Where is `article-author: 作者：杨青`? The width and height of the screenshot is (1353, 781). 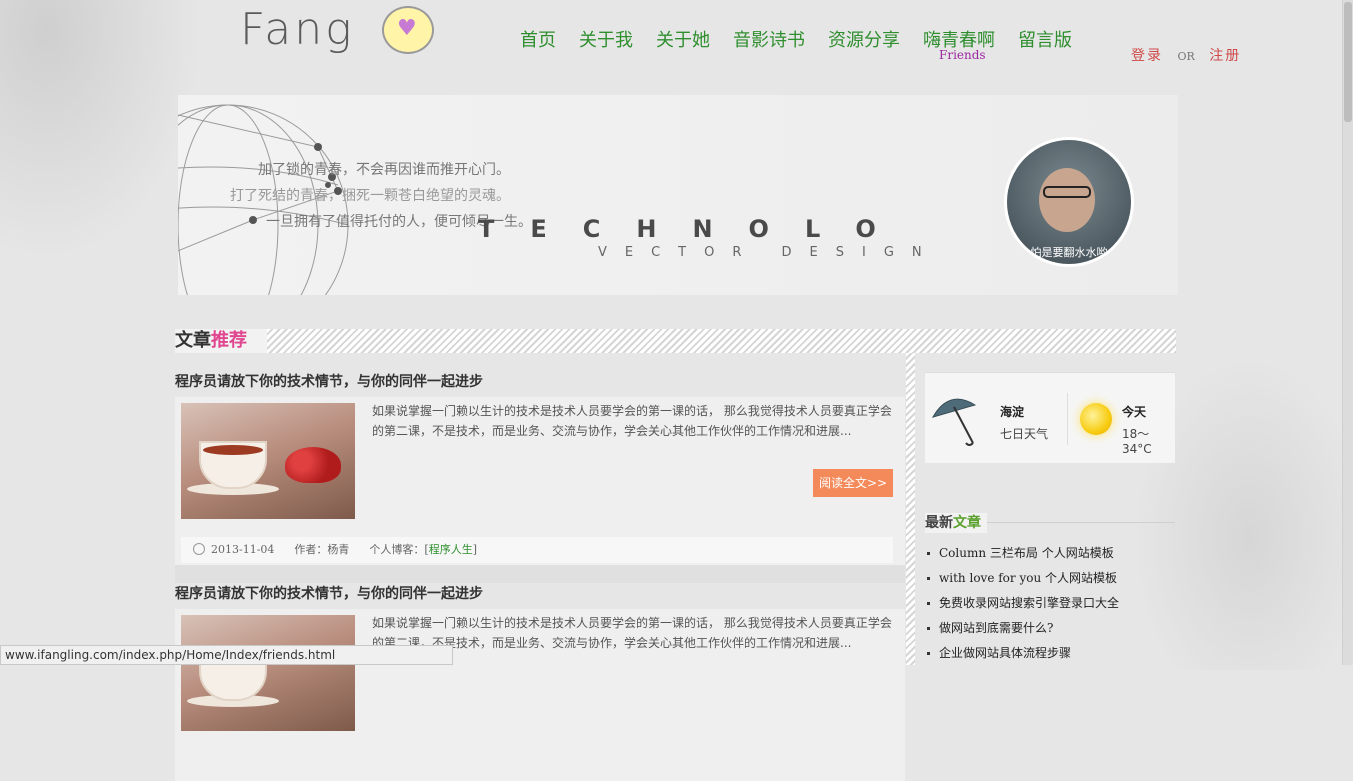 article-author: 作者：杨青 is located at coordinates (322, 549).